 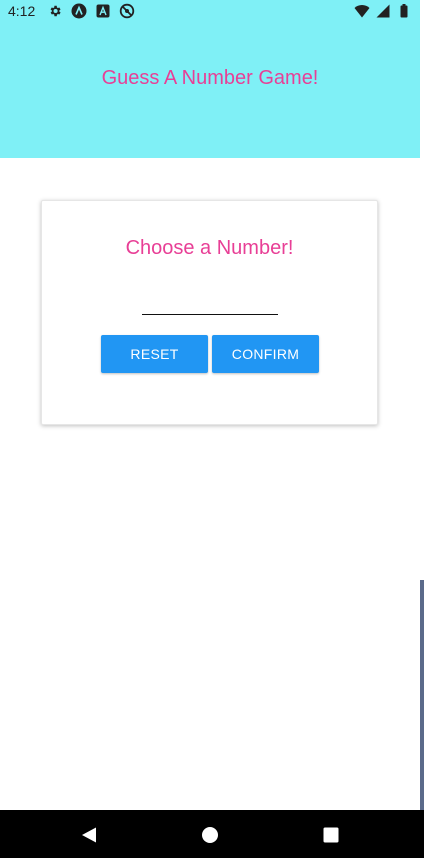 I want to click on card-title: Choose a Number!, so click(x=209, y=248).